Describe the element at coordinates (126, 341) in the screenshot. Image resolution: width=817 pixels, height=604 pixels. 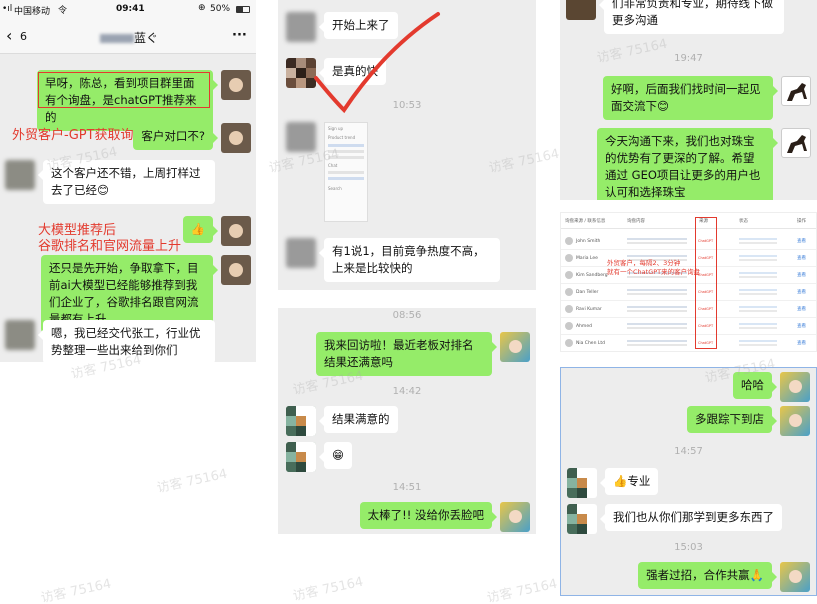
I see `message-bubble: 嗯，我已经交代张工，行业优势整理一些出来给到你们` at that location.